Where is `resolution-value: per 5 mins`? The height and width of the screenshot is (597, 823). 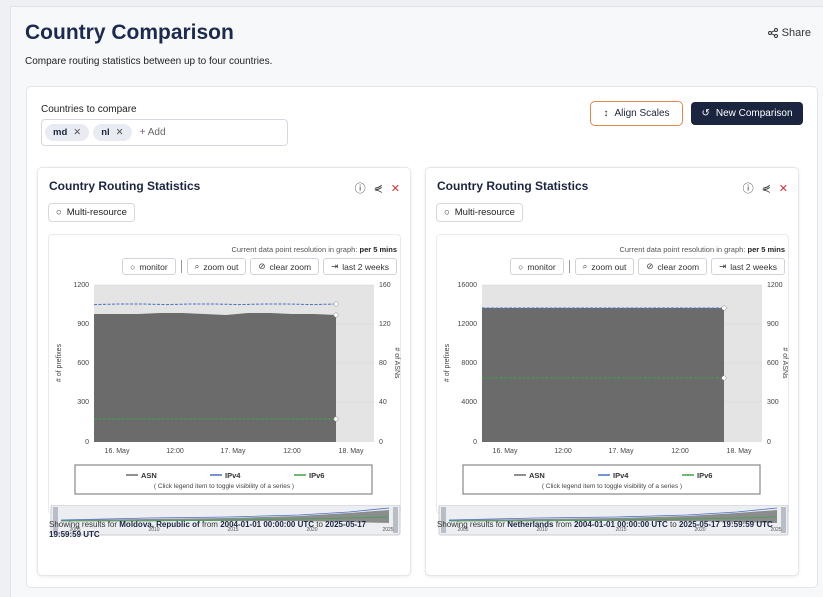 resolution-value: per 5 mins is located at coordinates (378, 249).